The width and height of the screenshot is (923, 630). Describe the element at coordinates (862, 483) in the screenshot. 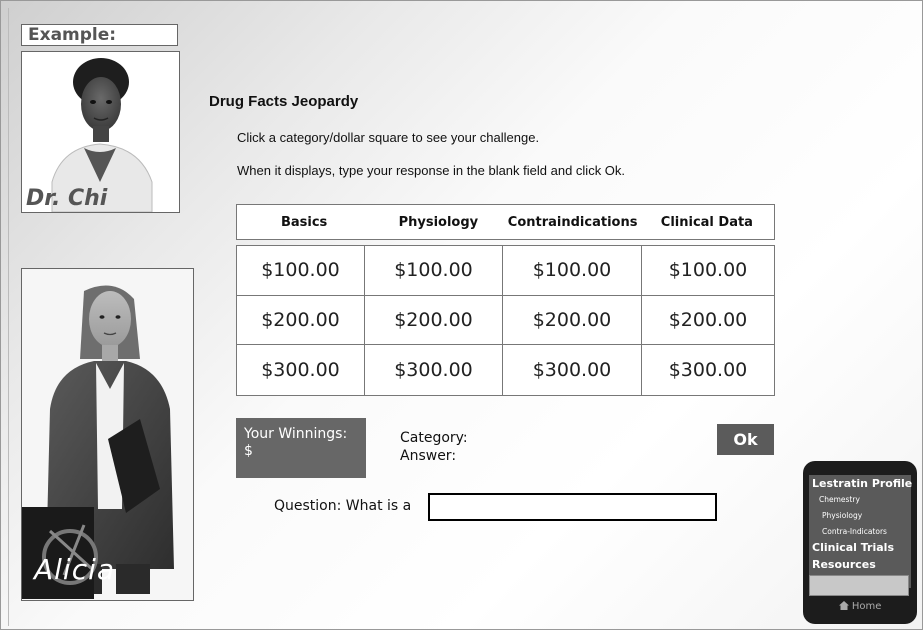

I see `nav-lestratin-profile: Lestratin Profile` at that location.